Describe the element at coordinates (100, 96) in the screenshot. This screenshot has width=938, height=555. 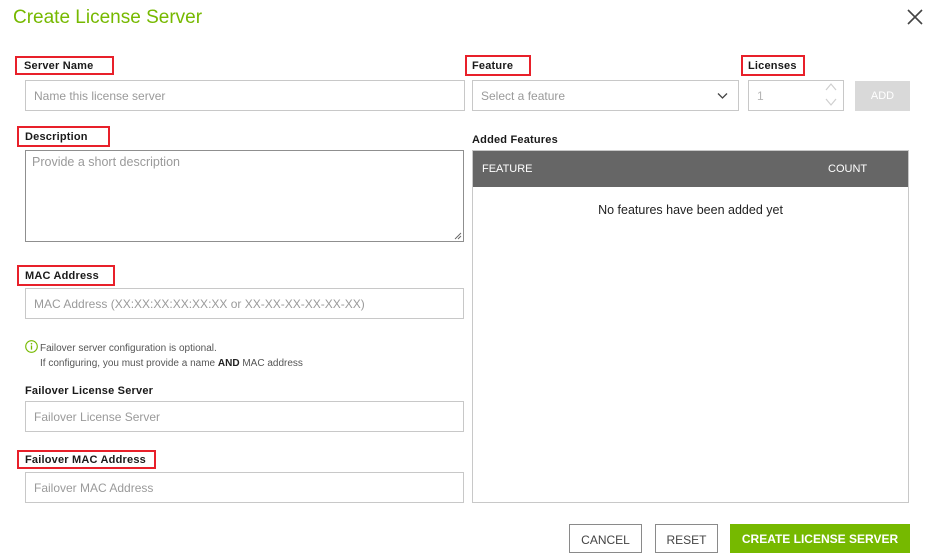
I see `server-name-placeholder: Name this license server` at that location.